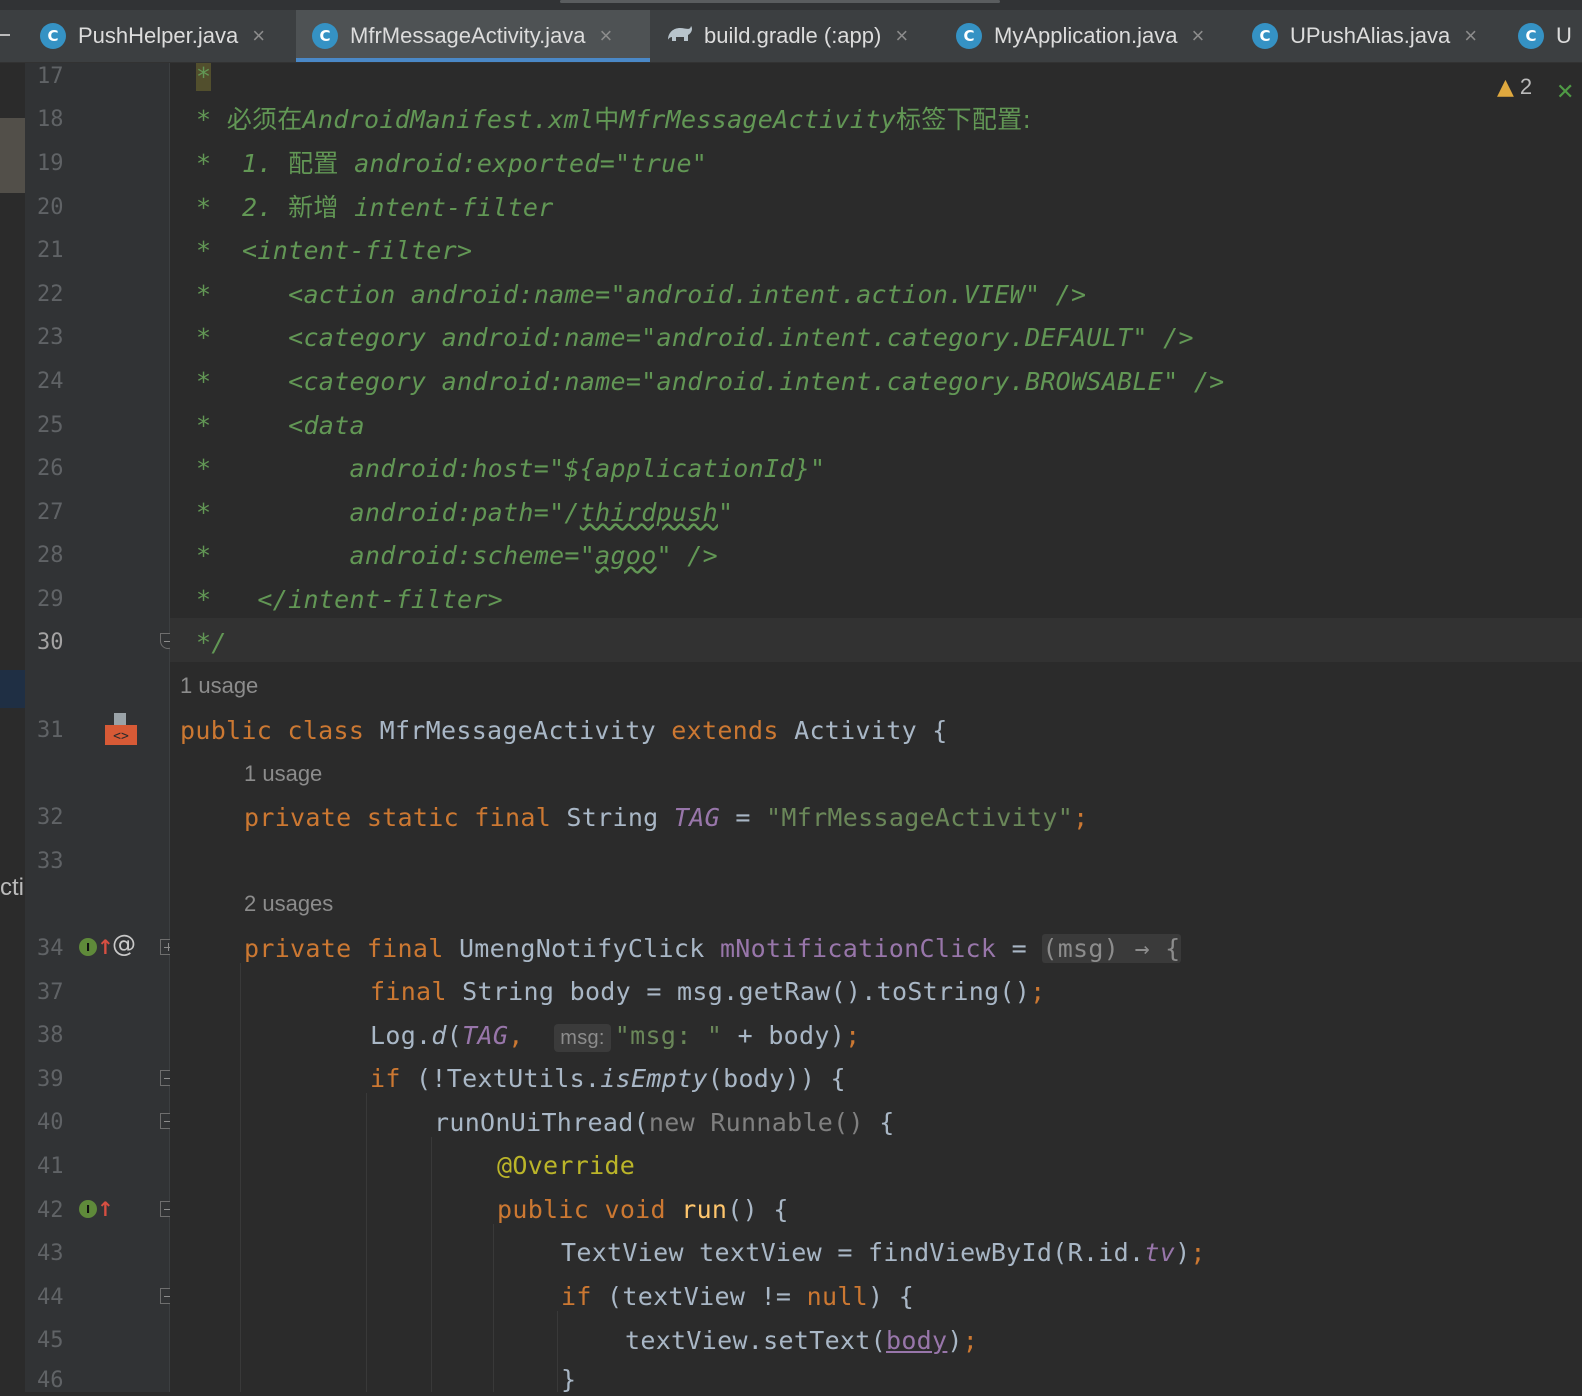  I want to click on warning-count: 2, so click(1526, 86).